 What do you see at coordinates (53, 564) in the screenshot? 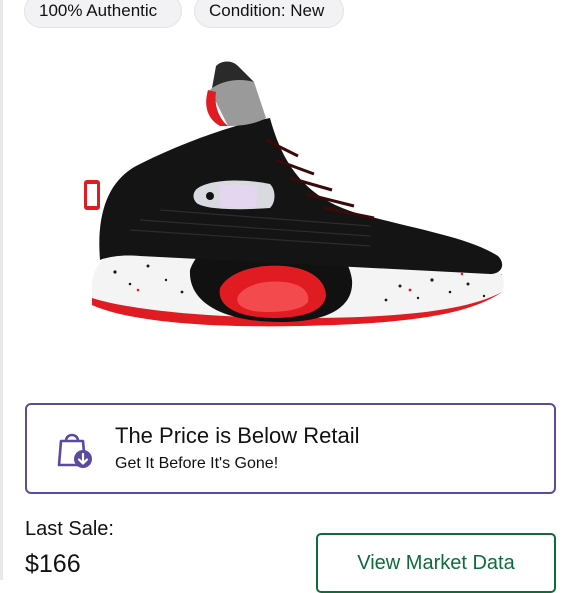
I see `last-sale-price: $166` at bounding box center [53, 564].